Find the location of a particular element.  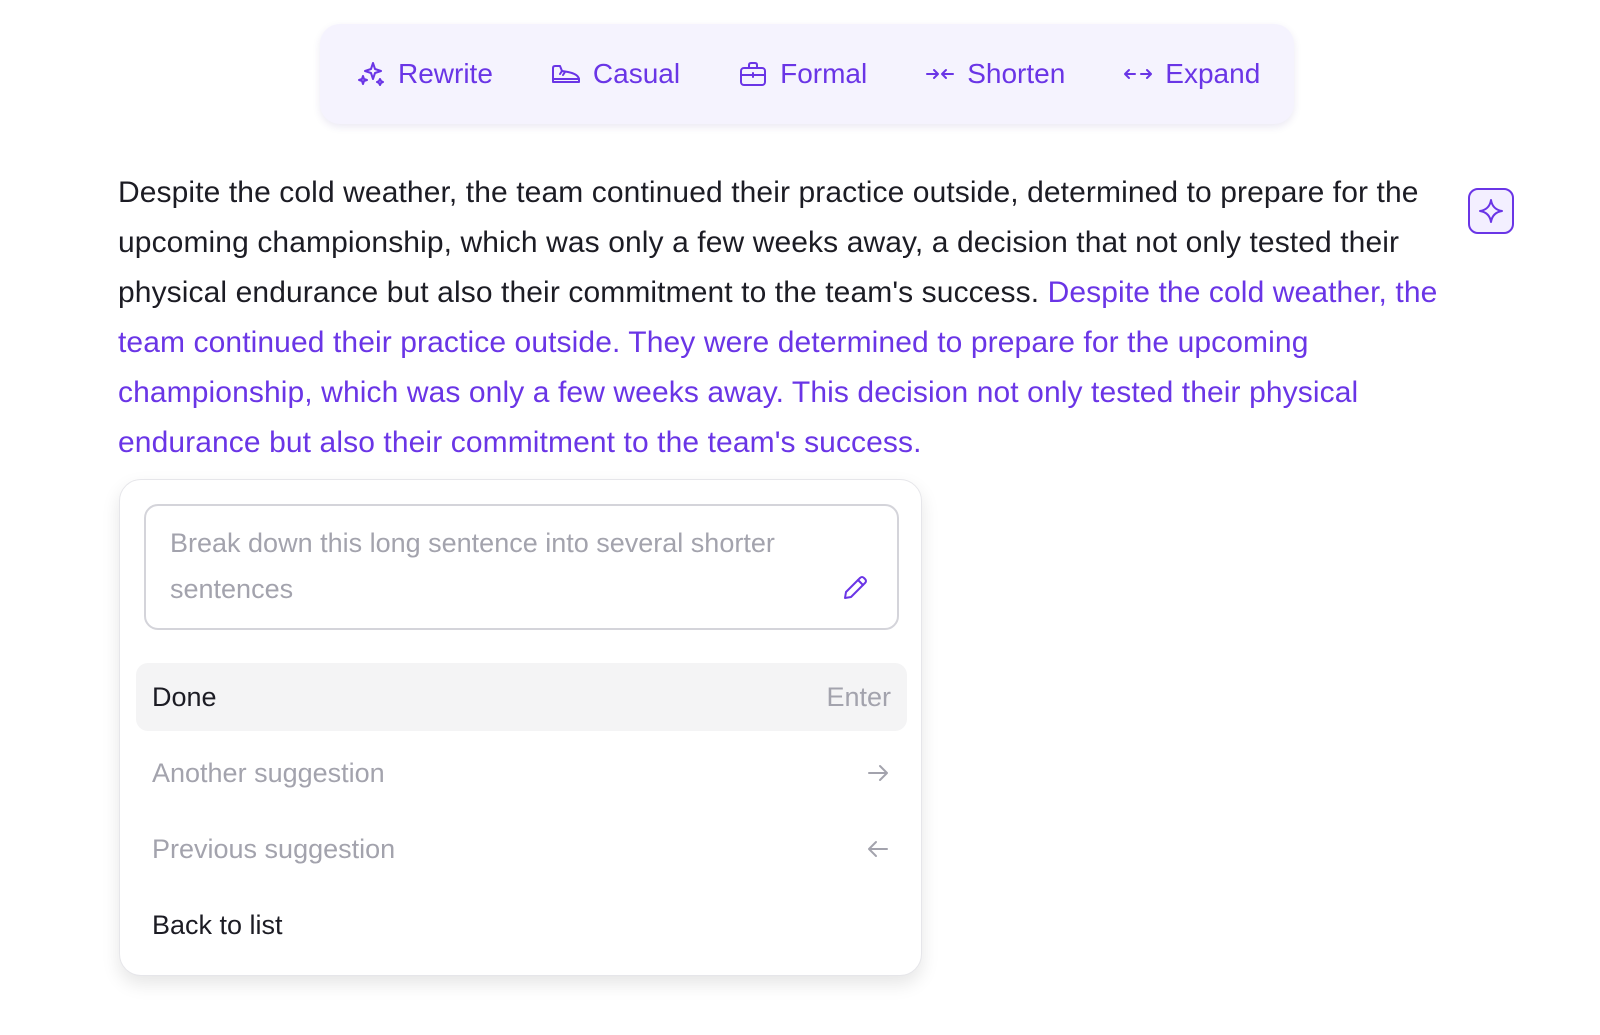

expand-button: Expand is located at coordinates (1190, 74).